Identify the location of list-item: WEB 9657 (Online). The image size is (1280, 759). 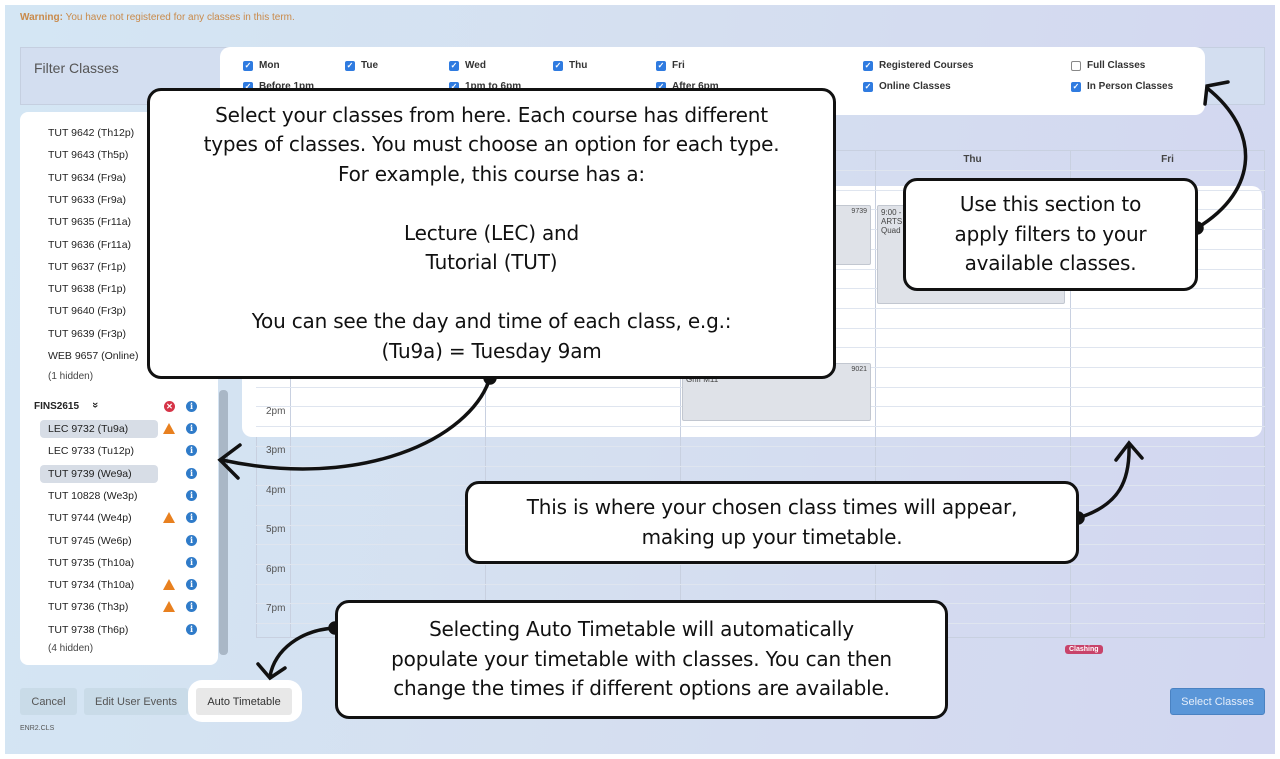
(93, 356).